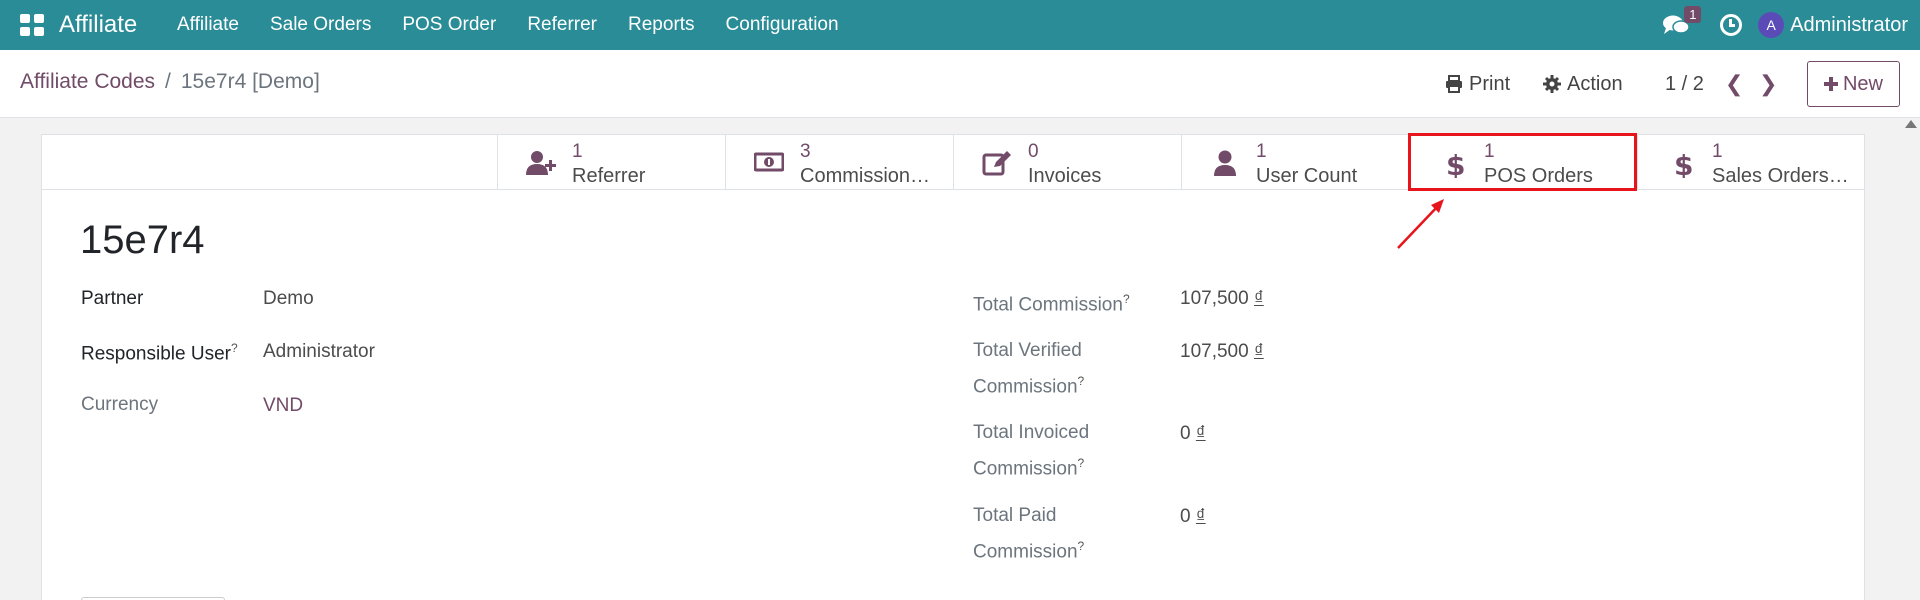 This screenshot has height=600, width=1920. I want to click on user-menu-name: Administrator, so click(1849, 25).